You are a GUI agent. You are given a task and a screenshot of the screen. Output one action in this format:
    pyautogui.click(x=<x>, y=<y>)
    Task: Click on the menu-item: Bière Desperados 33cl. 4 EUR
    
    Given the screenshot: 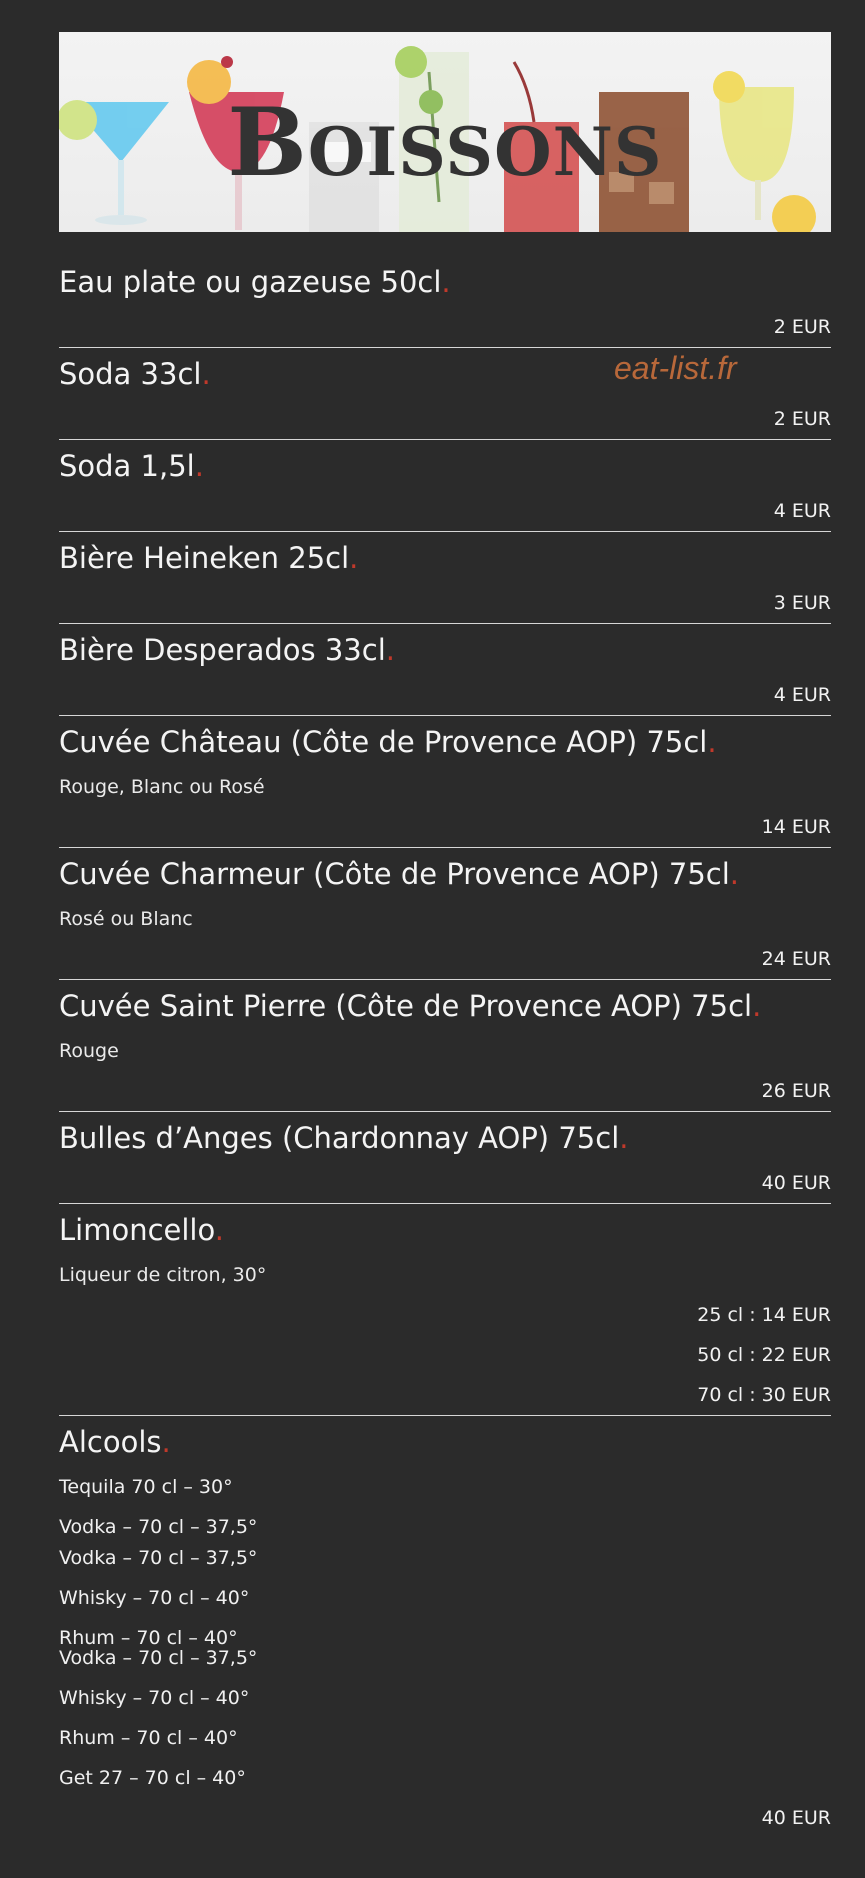 What is the action you would take?
    pyautogui.click(x=445, y=676)
    